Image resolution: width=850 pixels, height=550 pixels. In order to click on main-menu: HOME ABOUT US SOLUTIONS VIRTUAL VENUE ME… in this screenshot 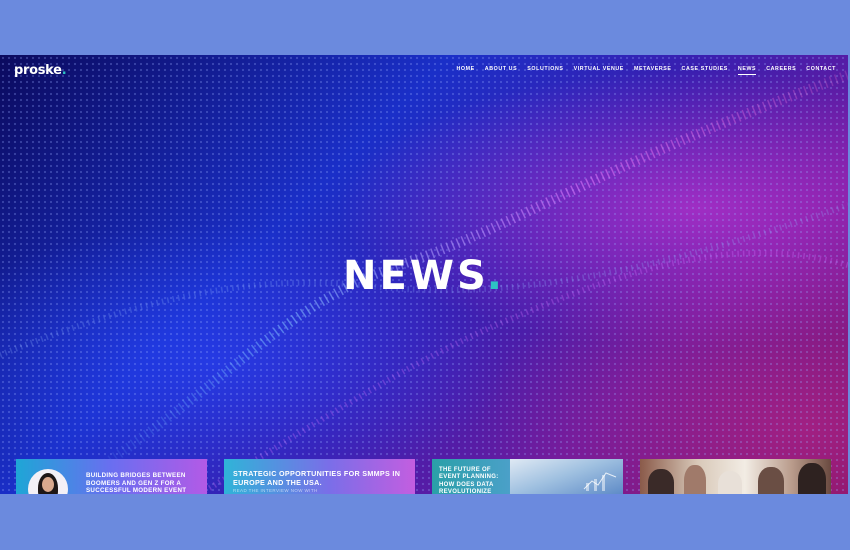, I will do `click(646, 70)`.